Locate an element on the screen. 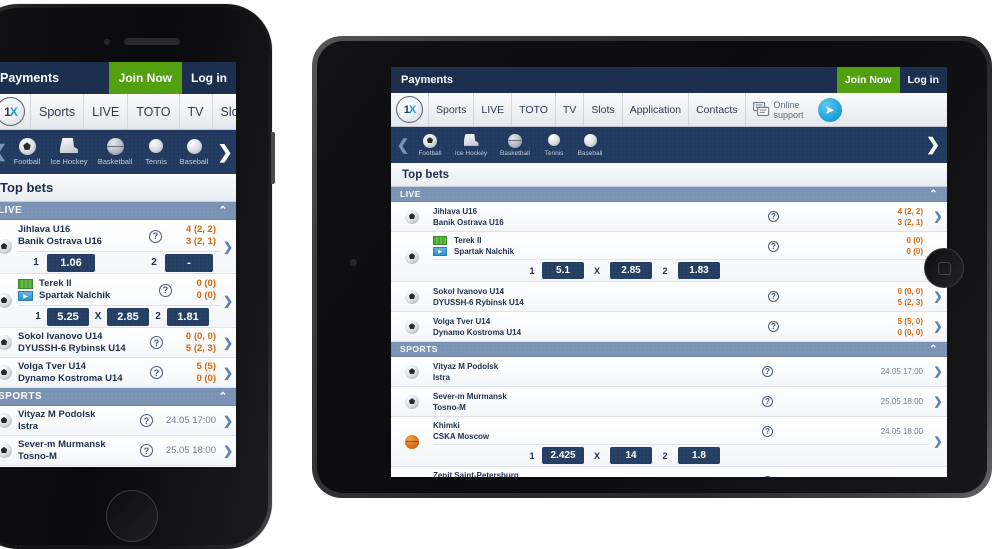 The width and height of the screenshot is (1000, 549). odds-button-2: 1.83 is located at coordinates (699, 270).